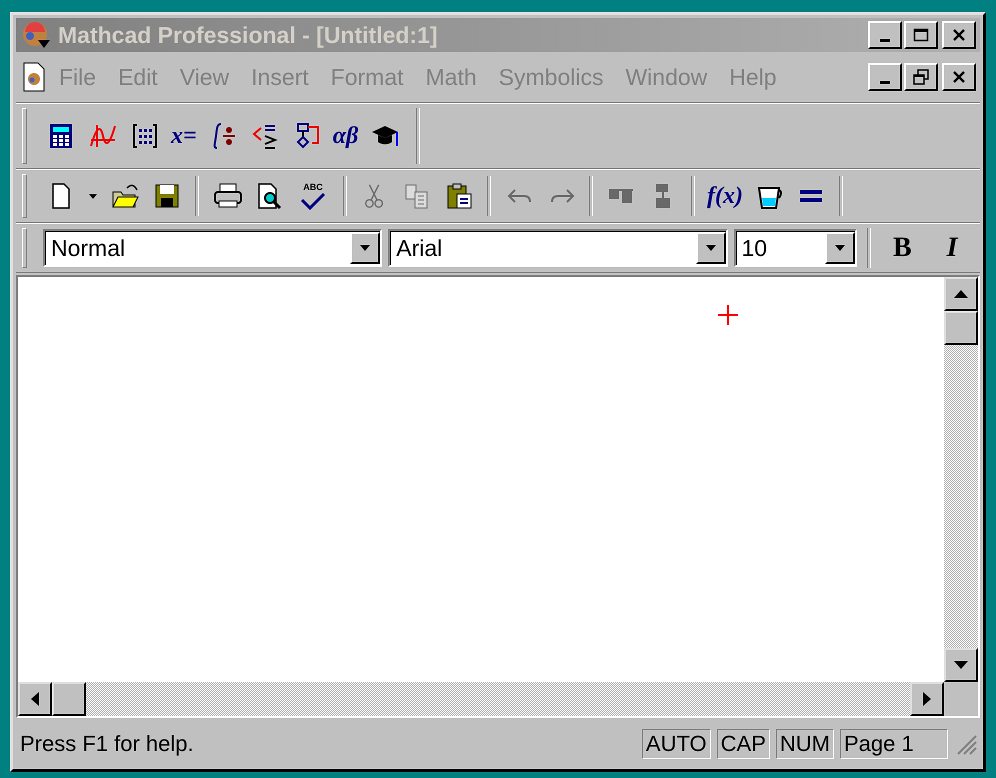 This screenshot has height=778, width=996. I want to click on status-message: Press F1 for help., so click(107, 744).